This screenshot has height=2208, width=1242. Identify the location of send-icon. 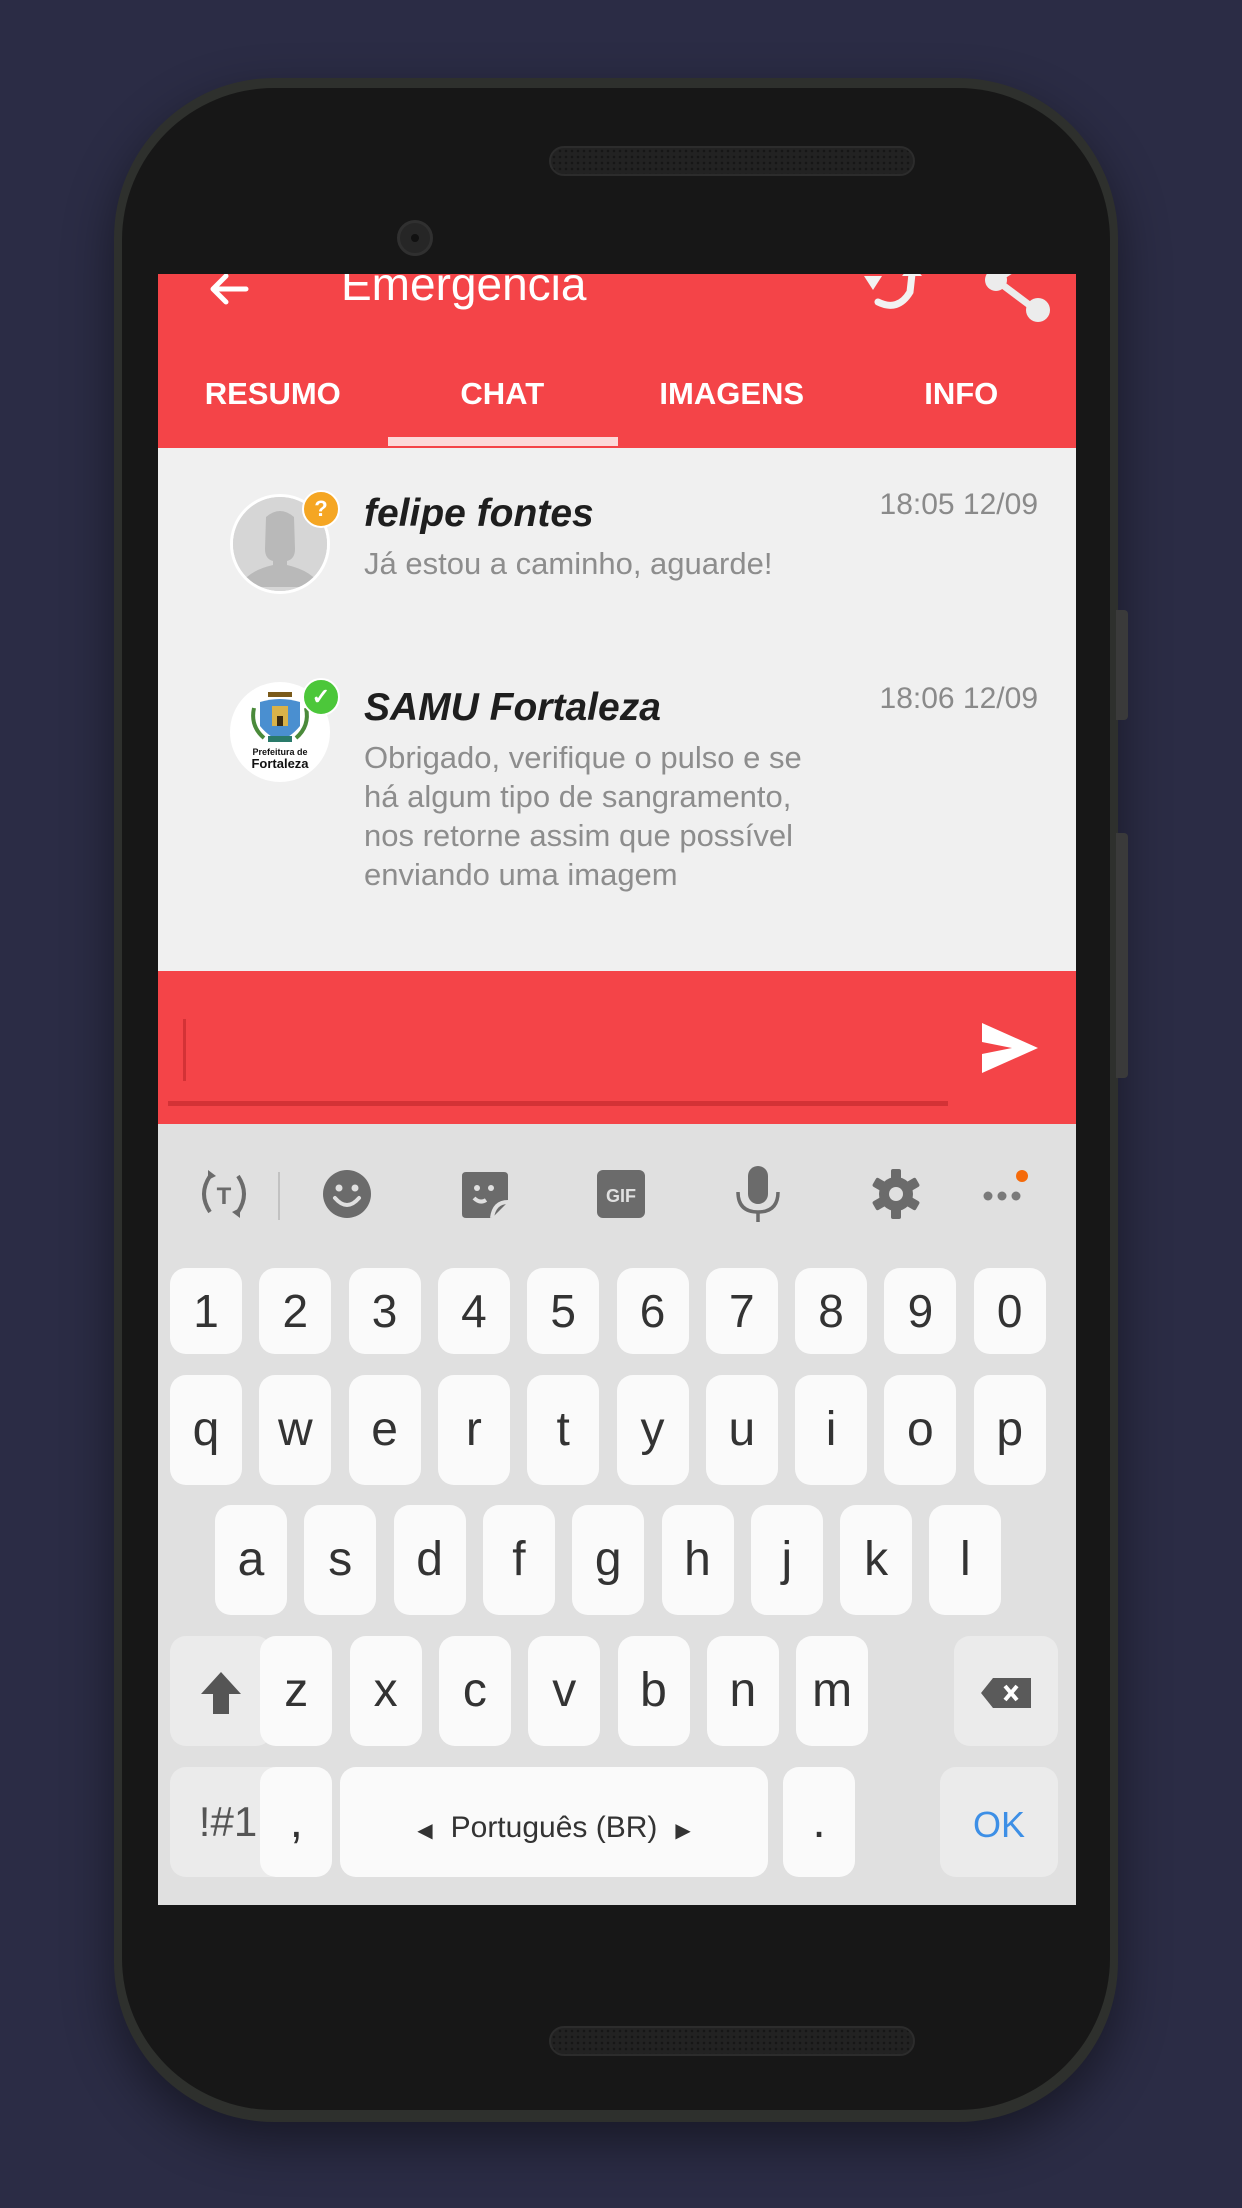
(1010, 1048).